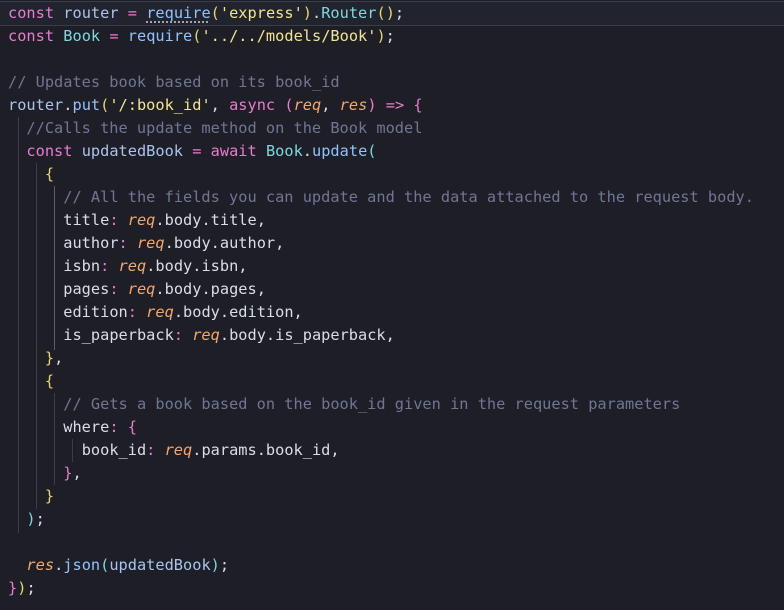  I want to click on identifier: Book, so click(82, 36).